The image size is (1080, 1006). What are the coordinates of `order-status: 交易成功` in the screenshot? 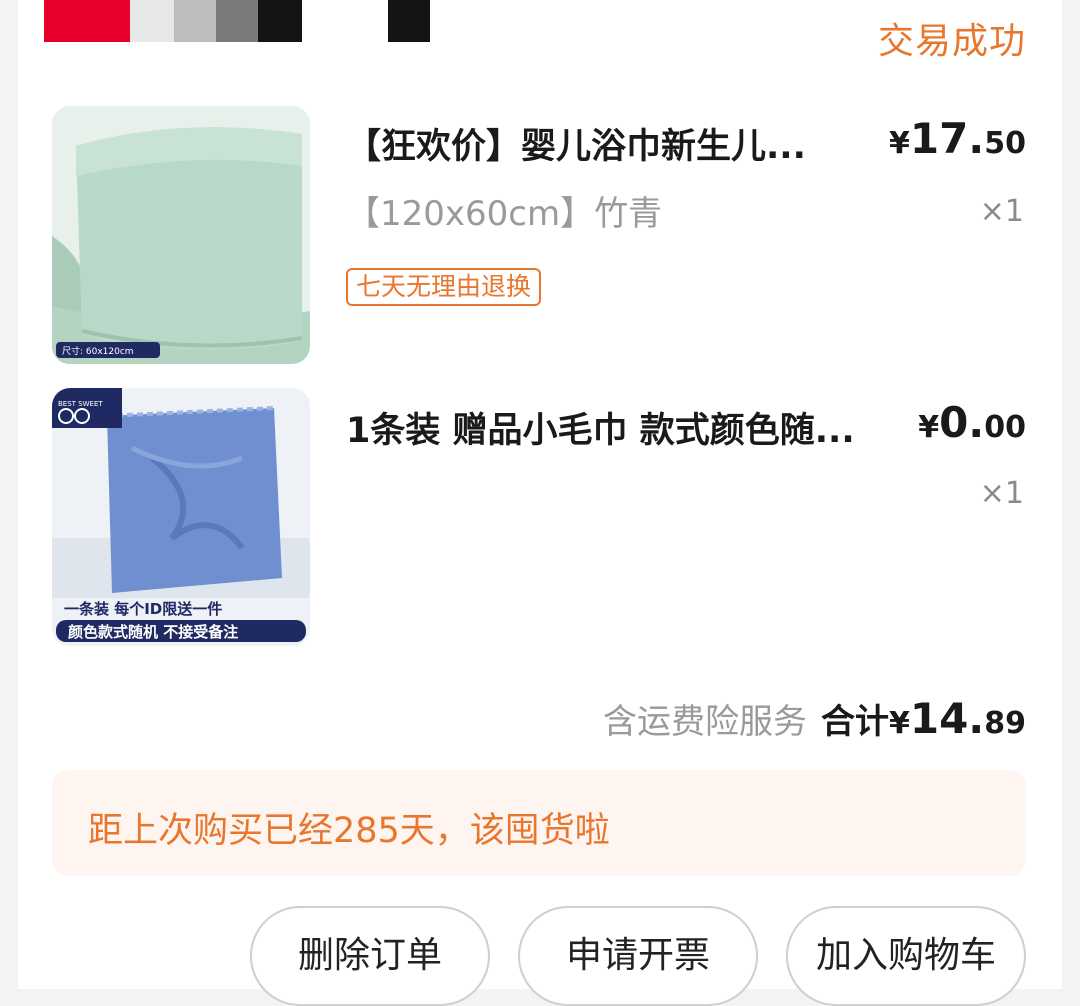 It's located at (951, 41).